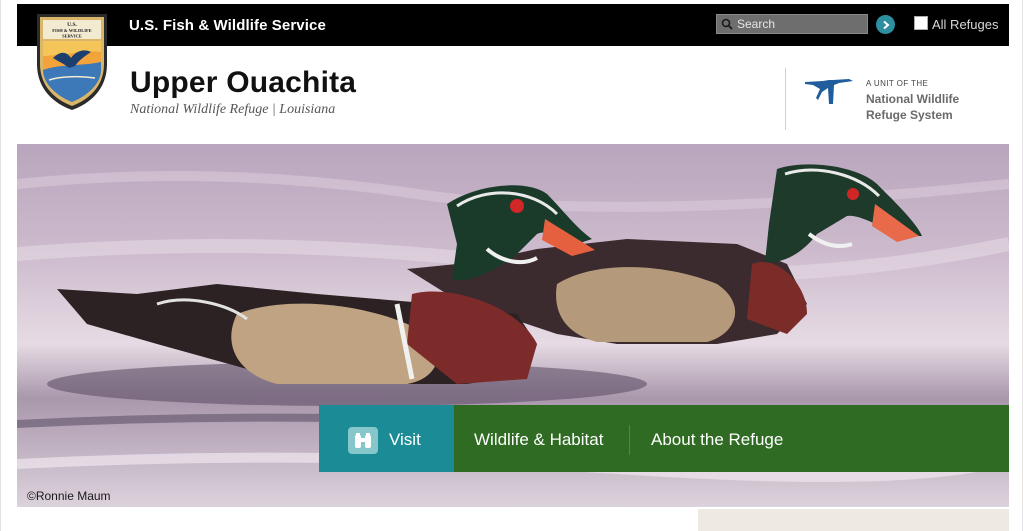 The height and width of the screenshot is (531, 1023). What do you see at coordinates (71, 30) in the screenshot?
I see `svg-text: FISH & WILDLIFE` at bounding box center [71, 30].